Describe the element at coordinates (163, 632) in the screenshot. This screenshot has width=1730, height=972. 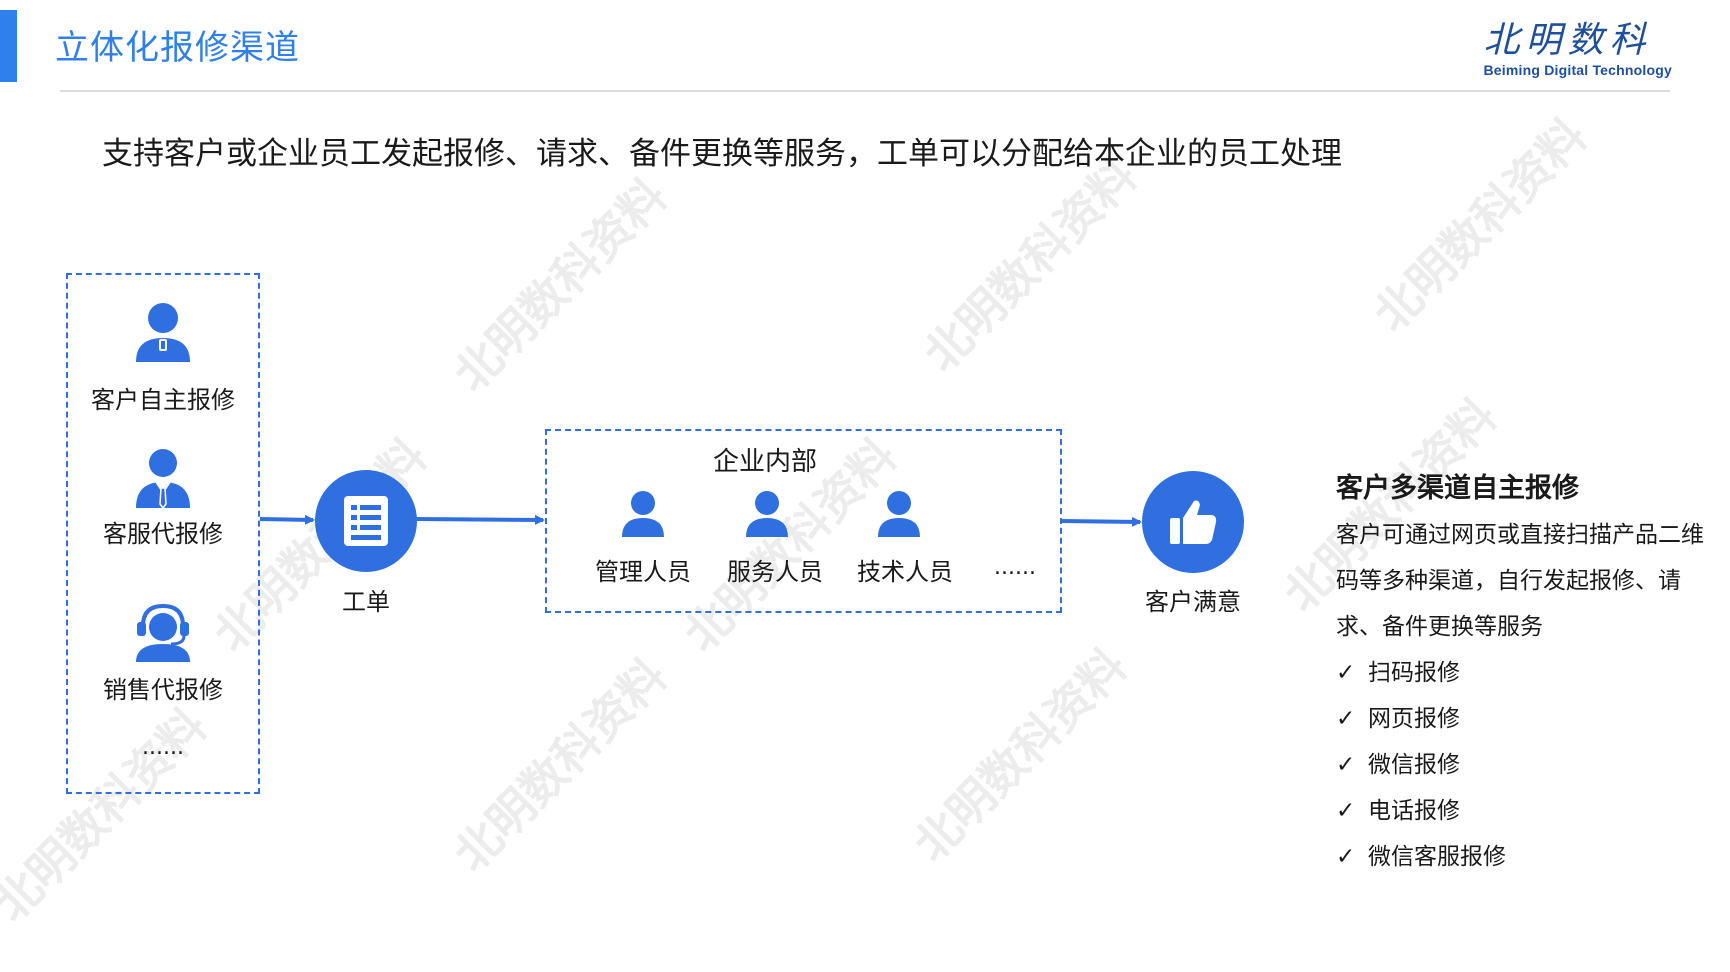
I see `headset-agent-icon` at that location.